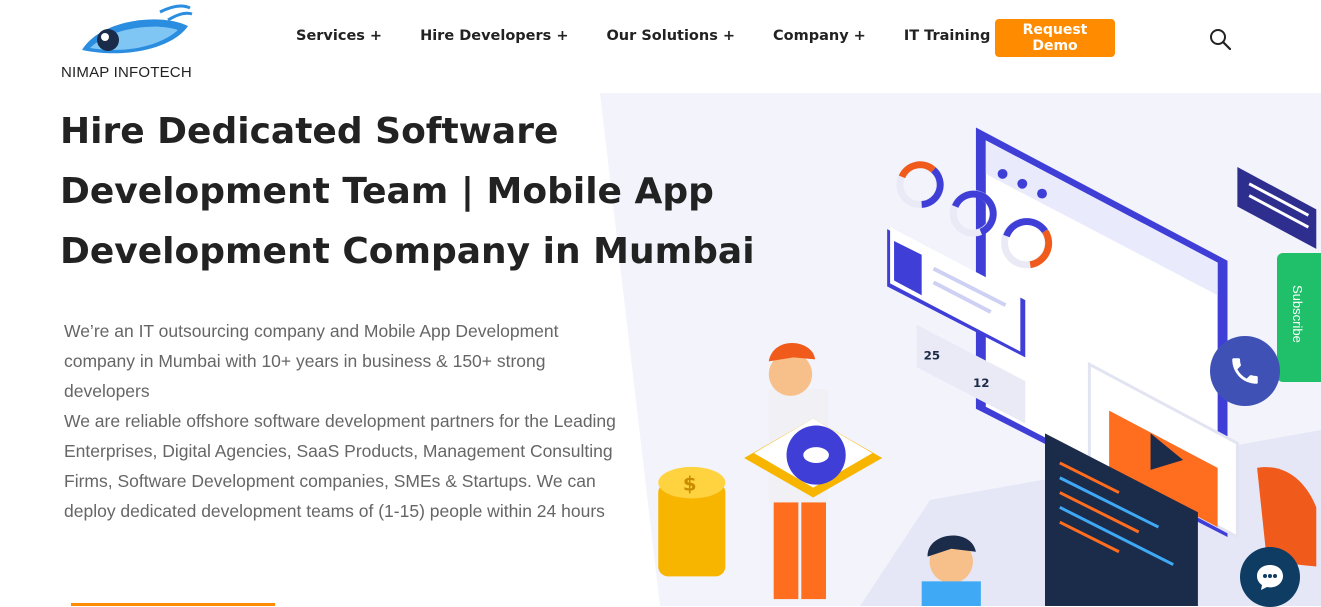 This screenshot has height=607, width=1321. I want to click on chat-button, so click(1270, 577).